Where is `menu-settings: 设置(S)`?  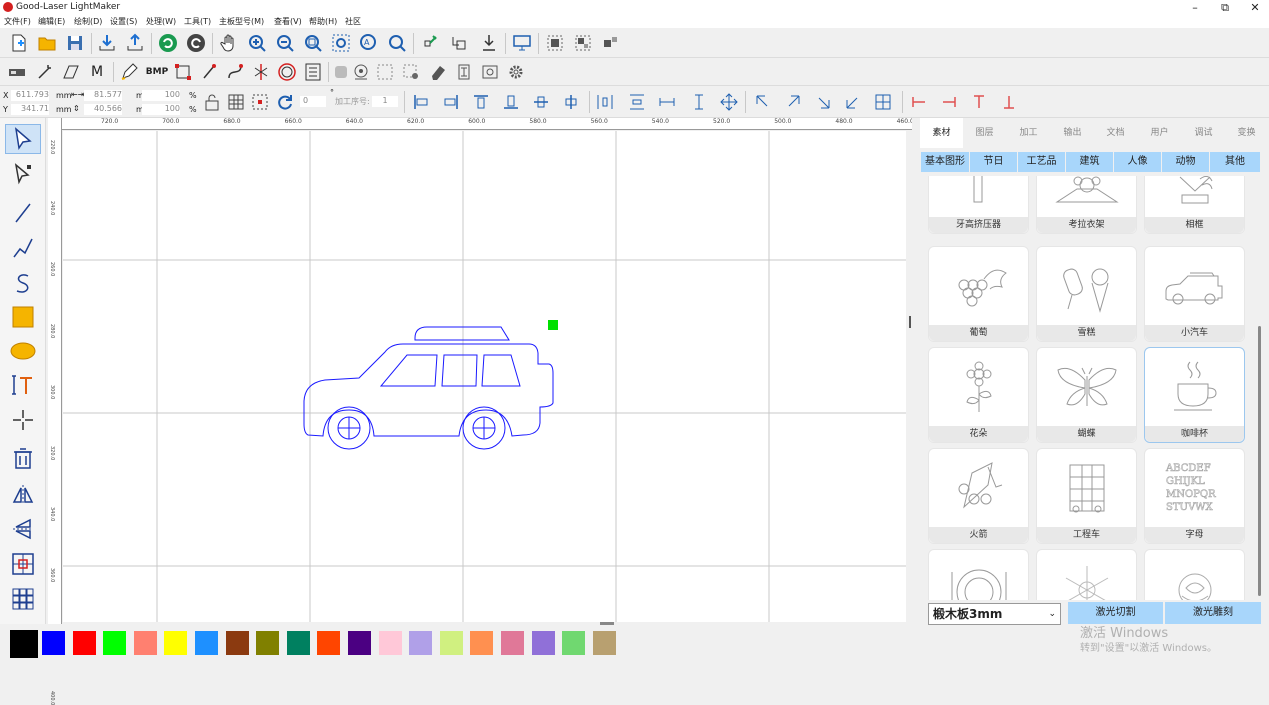 menu-settings: 设置(S) is located at coordinates (123, 21).